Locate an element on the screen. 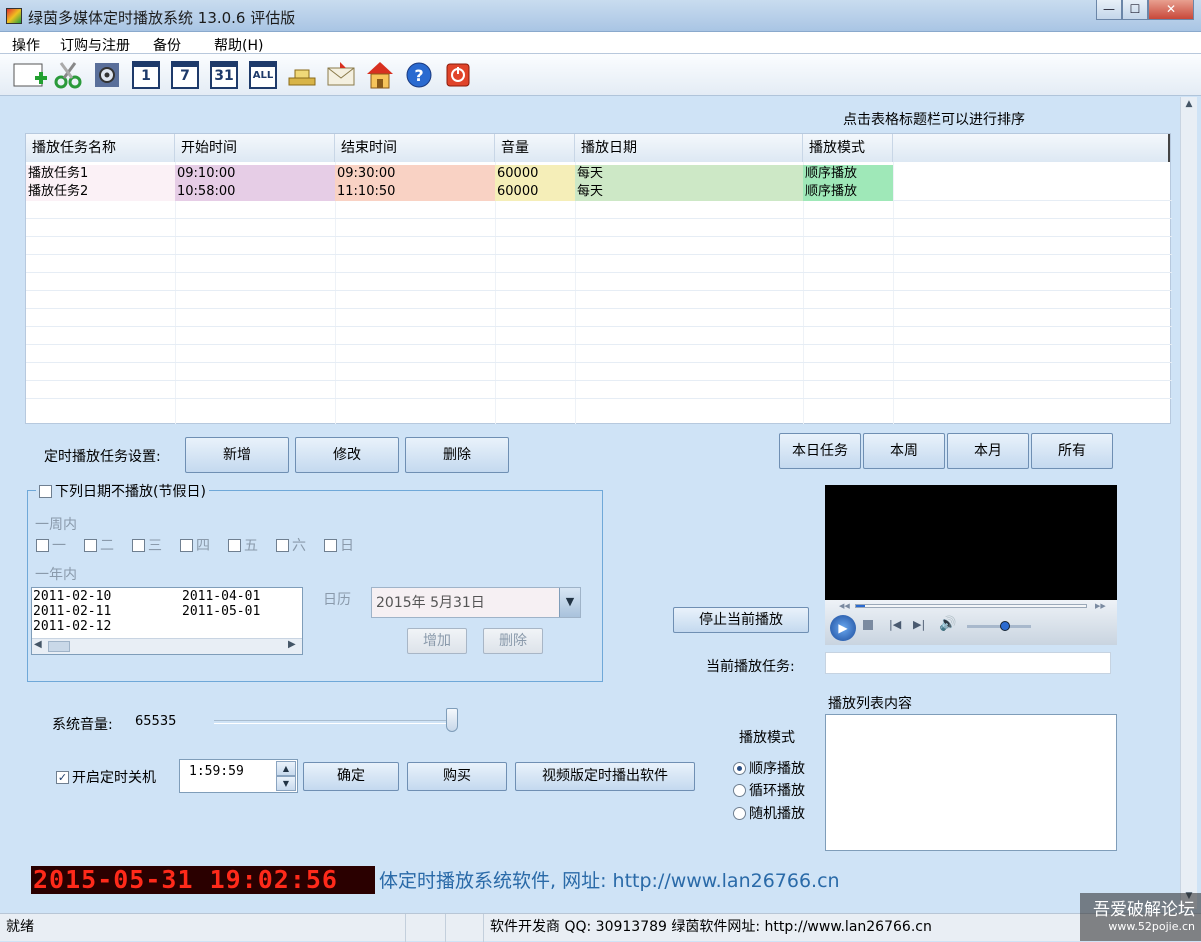 The width and height of the screenshot is (1201, 942). title-bar: 绿茵多媒体定时播放系统 13.0.6 评估版 — ☐ ✕ is located at coordinates (600, 16).